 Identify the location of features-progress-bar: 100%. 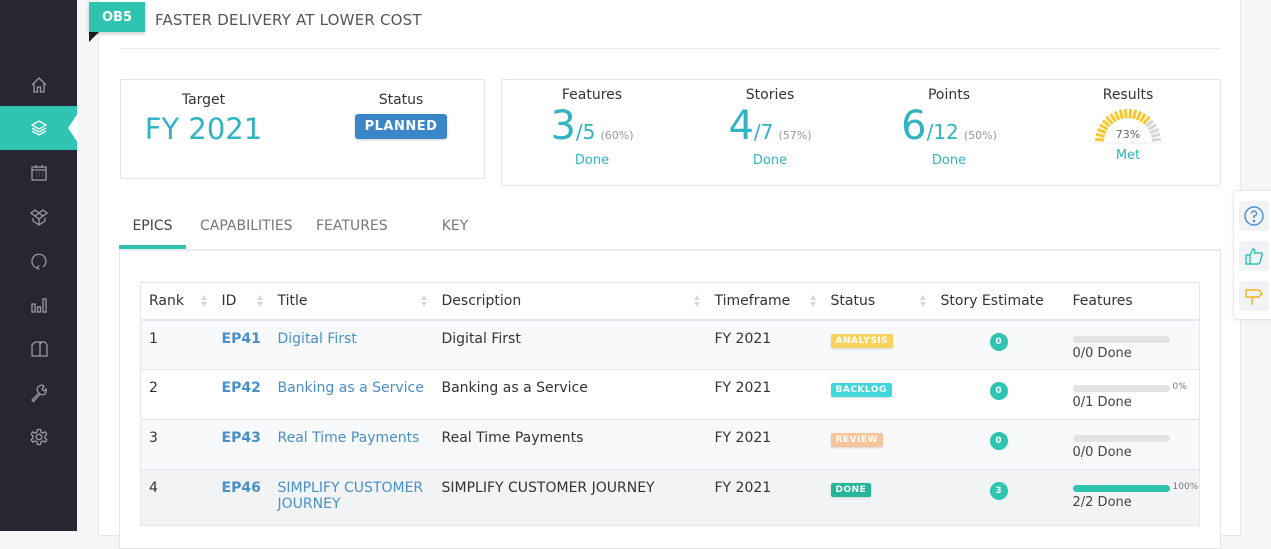
(1135, 487).